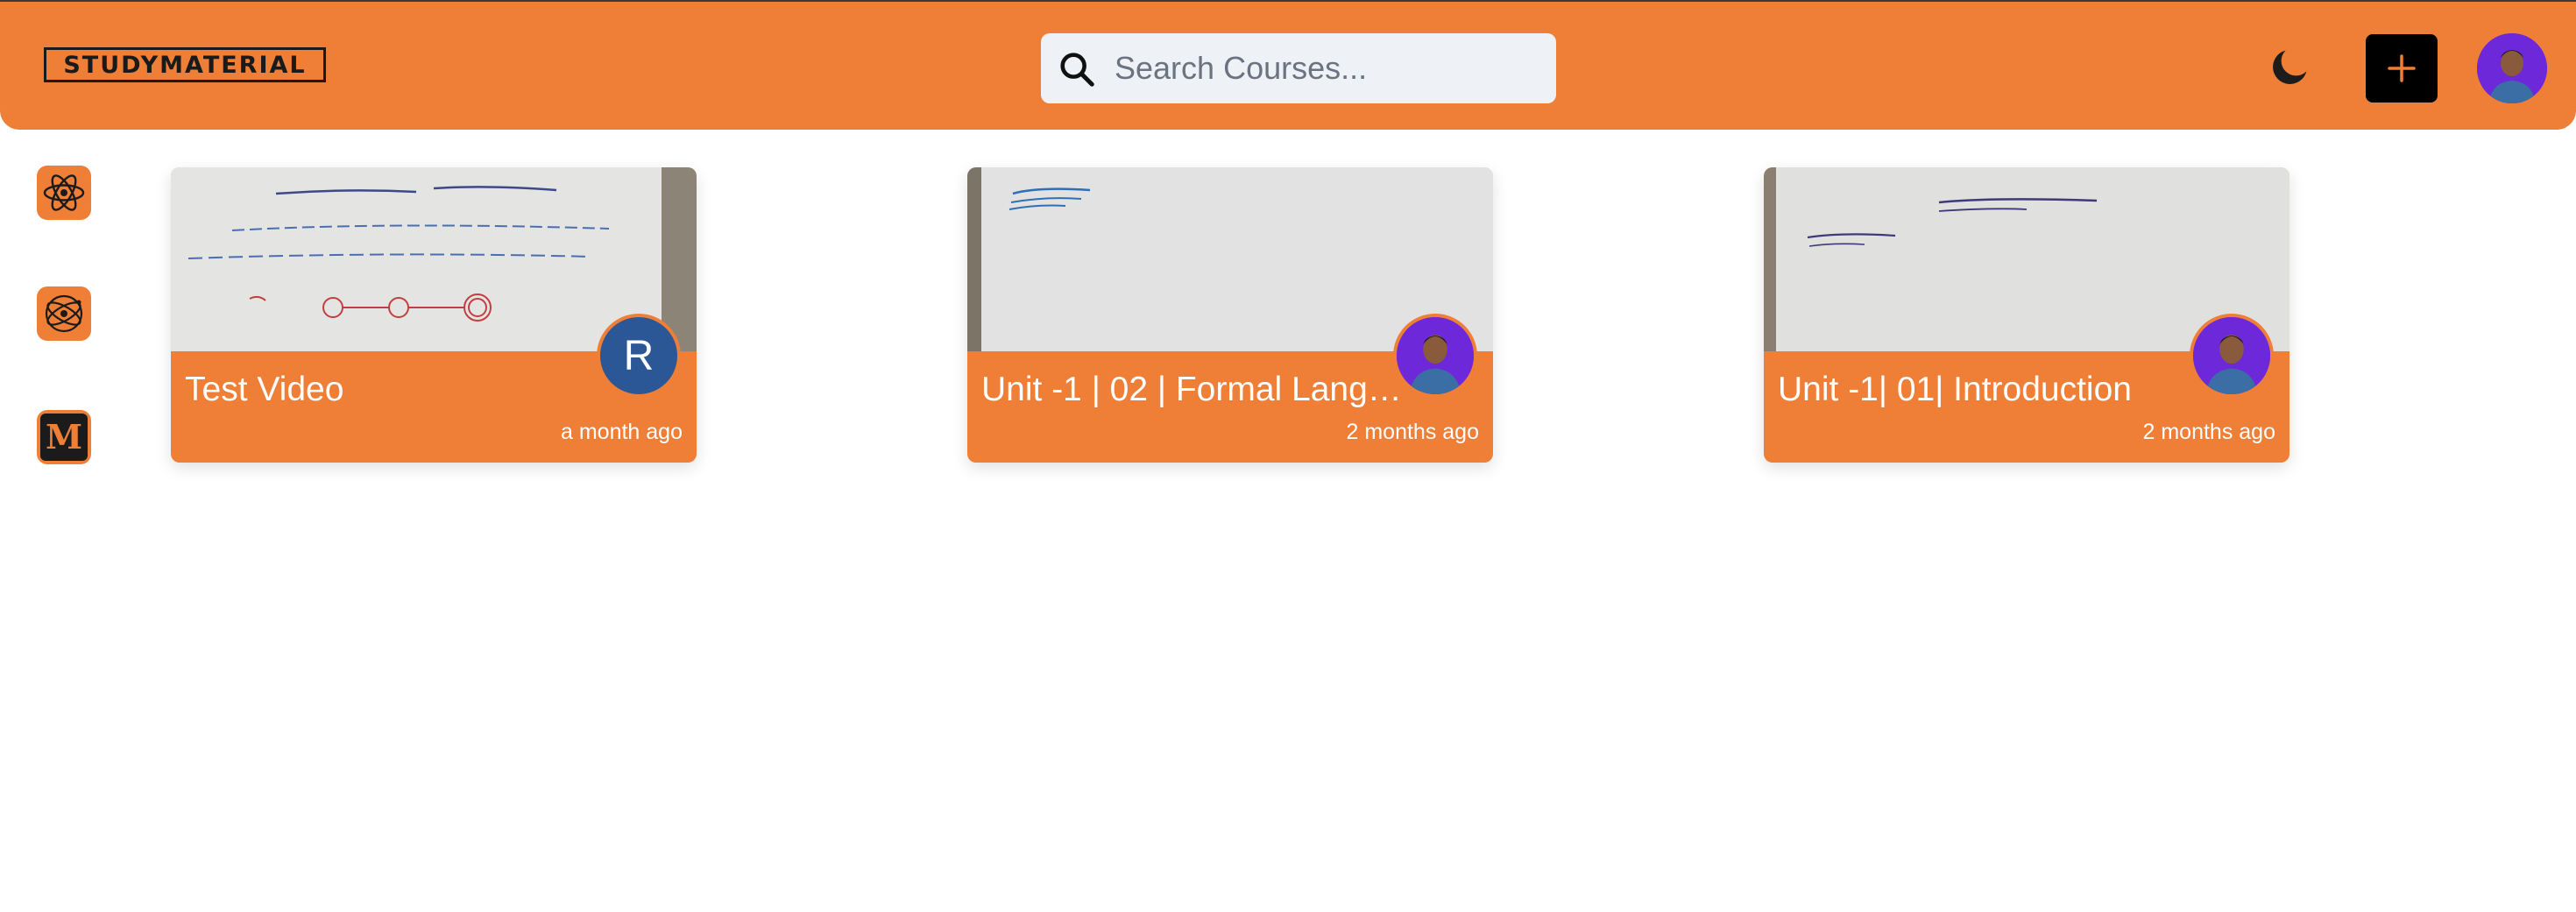 The image size is (2576, 912). I want to click on react-icon, so click(64, 192).